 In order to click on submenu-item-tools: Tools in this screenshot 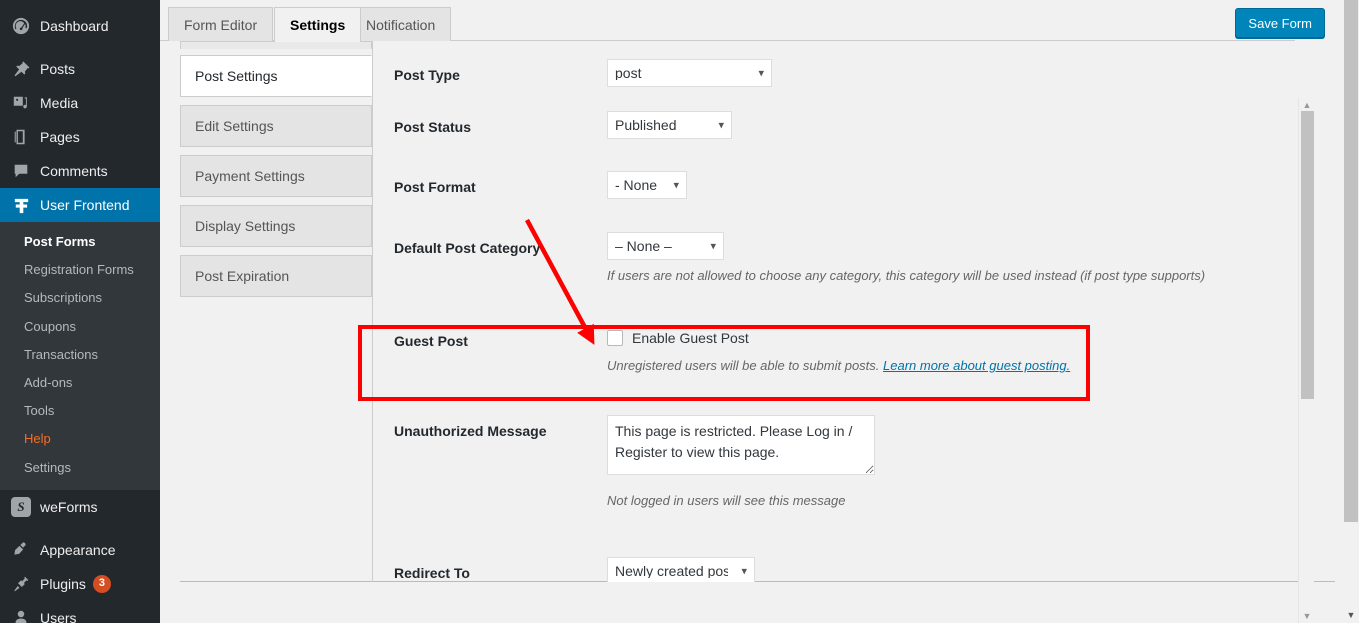, I will do `click(80, 411)`.